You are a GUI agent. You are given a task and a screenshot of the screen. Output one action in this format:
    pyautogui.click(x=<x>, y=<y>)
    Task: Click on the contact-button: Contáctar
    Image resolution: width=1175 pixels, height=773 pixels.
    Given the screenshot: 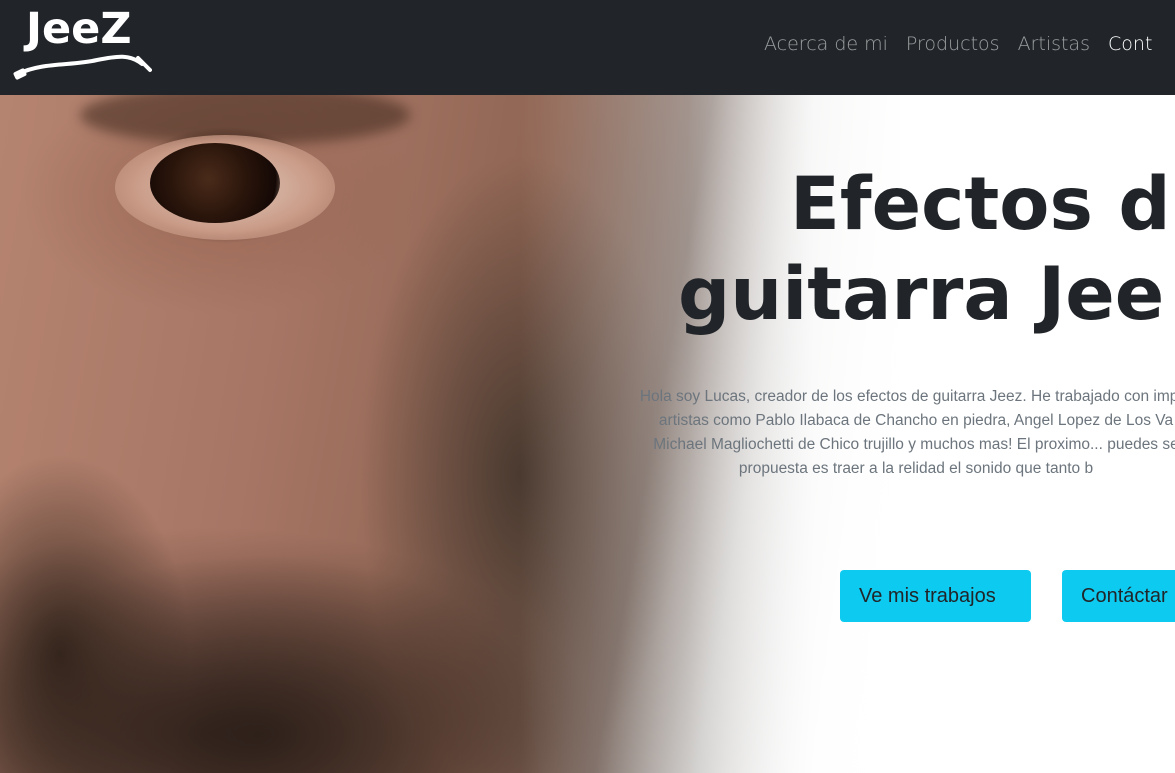 What is the action you would take?
    pyautogui.click(x=1118, y=596)
    